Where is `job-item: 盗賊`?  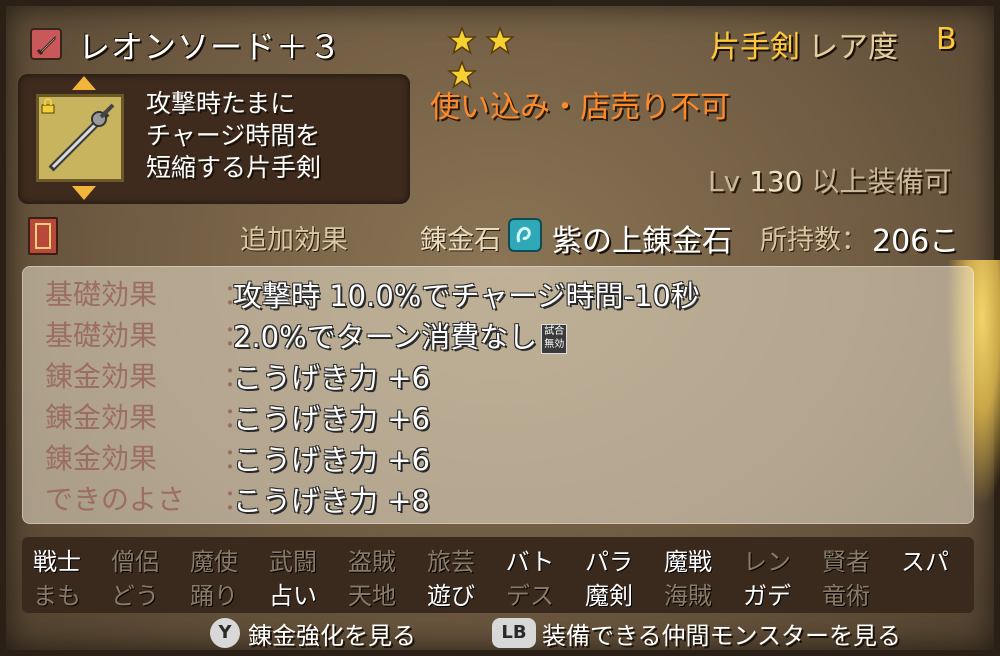
job-item: 盗賊 is located at coordinates (372, 562).